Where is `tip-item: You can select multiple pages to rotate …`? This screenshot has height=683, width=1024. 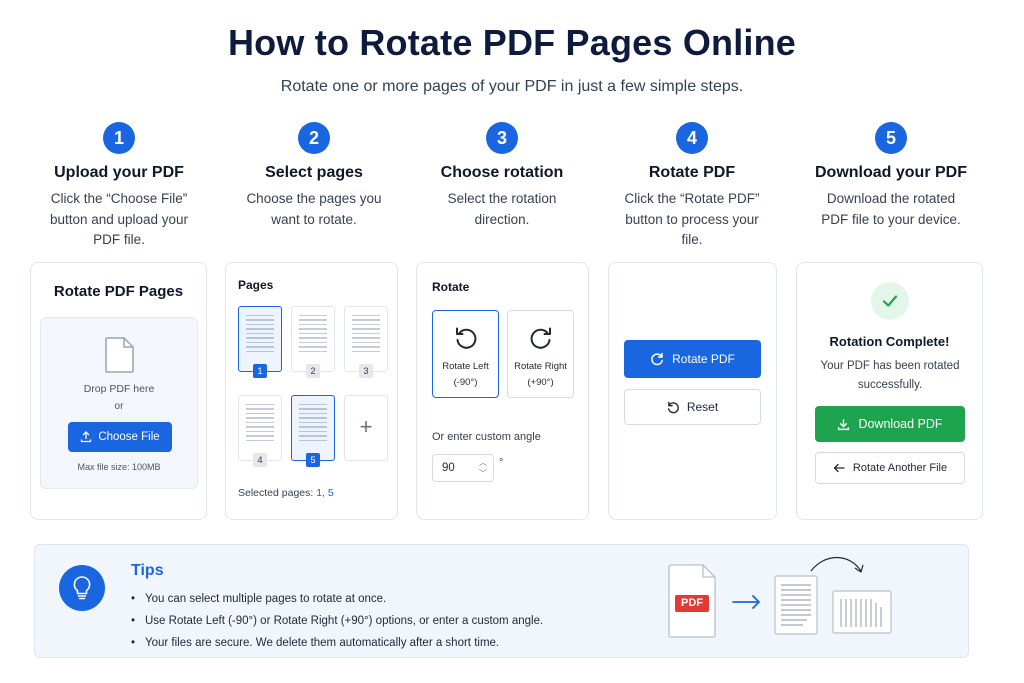
tip-item: You can select multiple pages to rotate … is located at coordinates (337, 599).